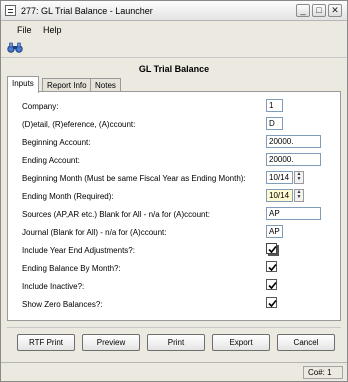 This screenshot has width=348, height=382. What do you see at coordinates (56, 142) in the screenshot?
I see `beginning-account-label: Beginning Account:` at bounding box center [56, 142].